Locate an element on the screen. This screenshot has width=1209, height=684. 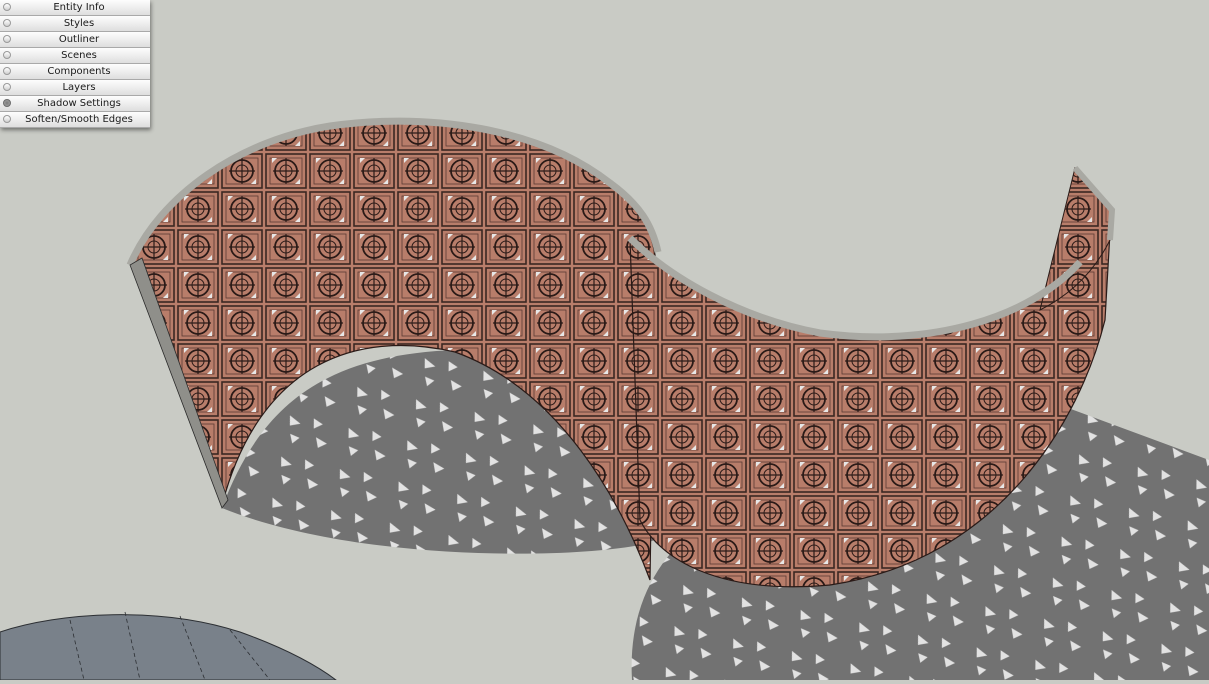
tray-item-label: Components is located at coordinates (79, 71).